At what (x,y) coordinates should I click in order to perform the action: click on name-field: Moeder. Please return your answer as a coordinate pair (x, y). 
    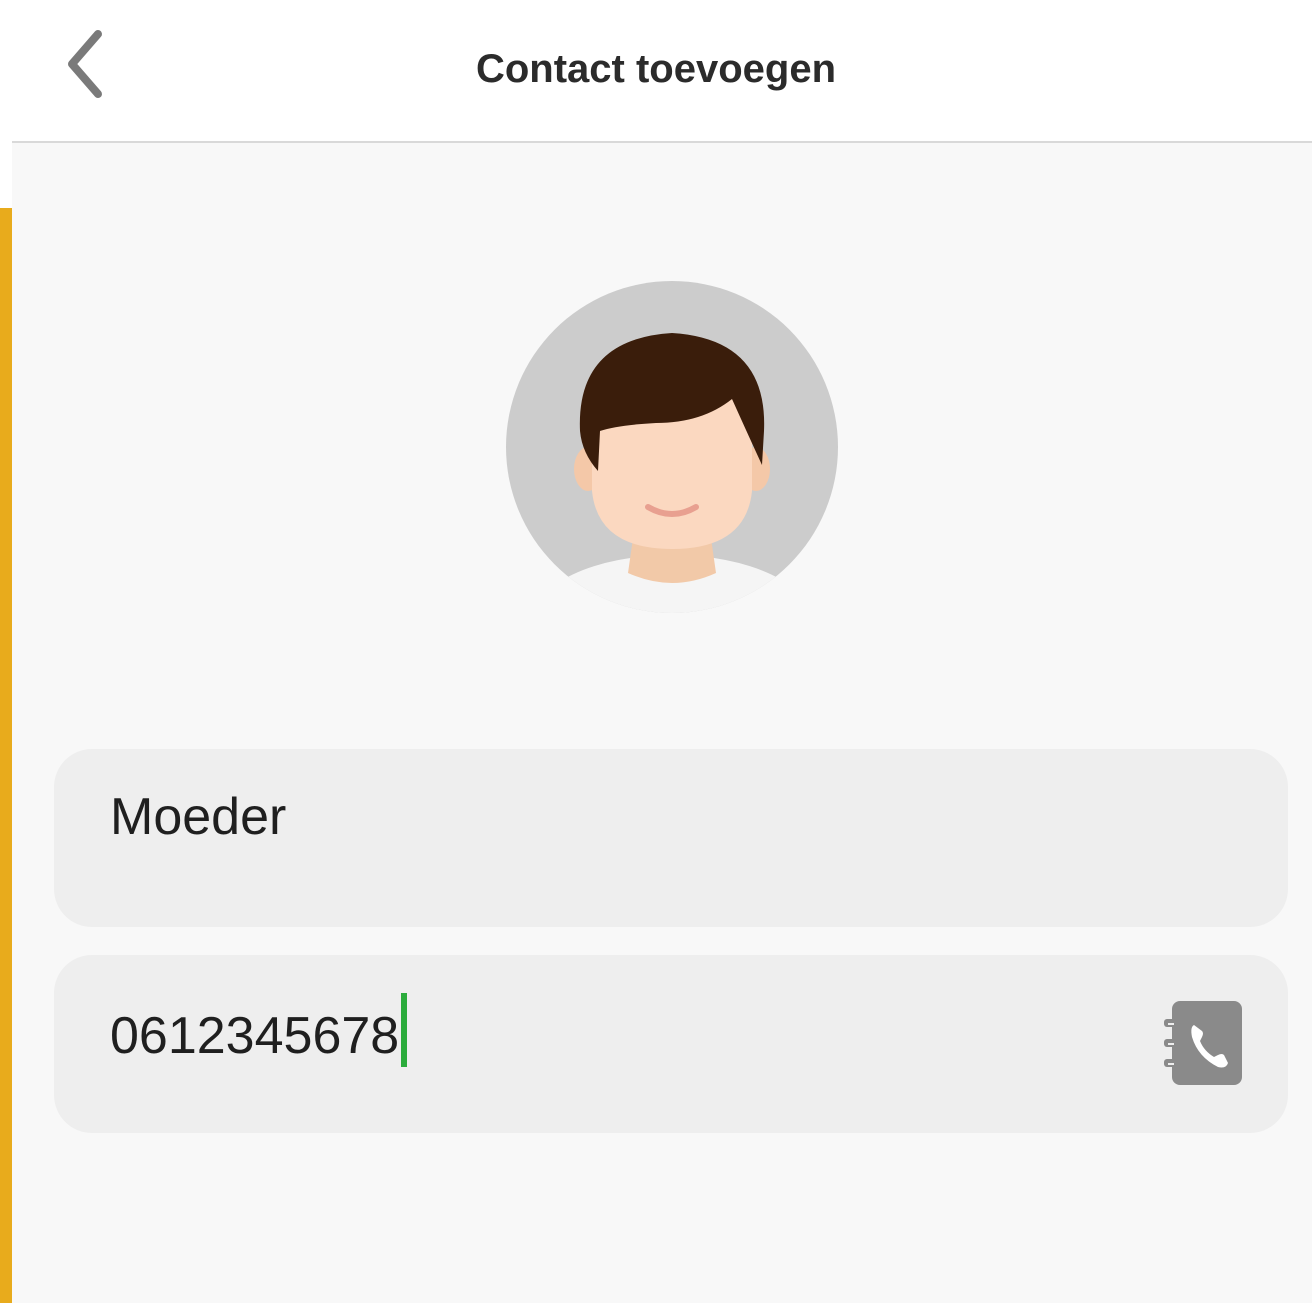
    Looking at the image, I should click on (671, 838).